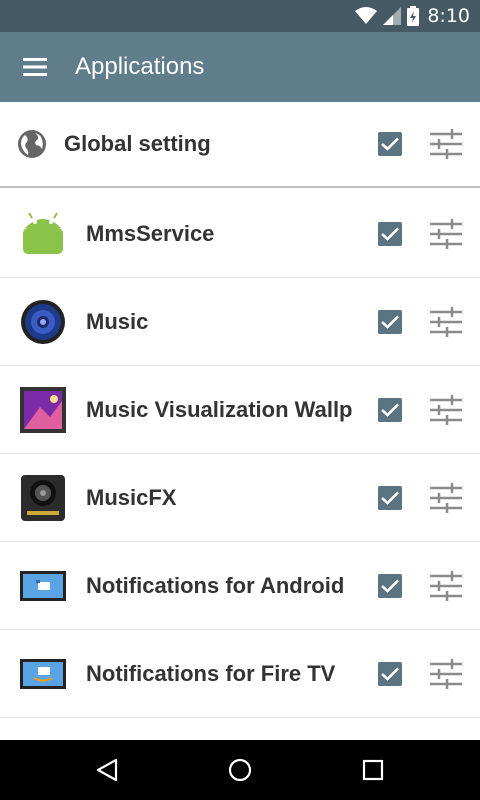 This screenshot has height=800, width=480. Describe the element at coordinates (43, 673) in the screenshot. I see `notifications-firetv-icon` at that location.